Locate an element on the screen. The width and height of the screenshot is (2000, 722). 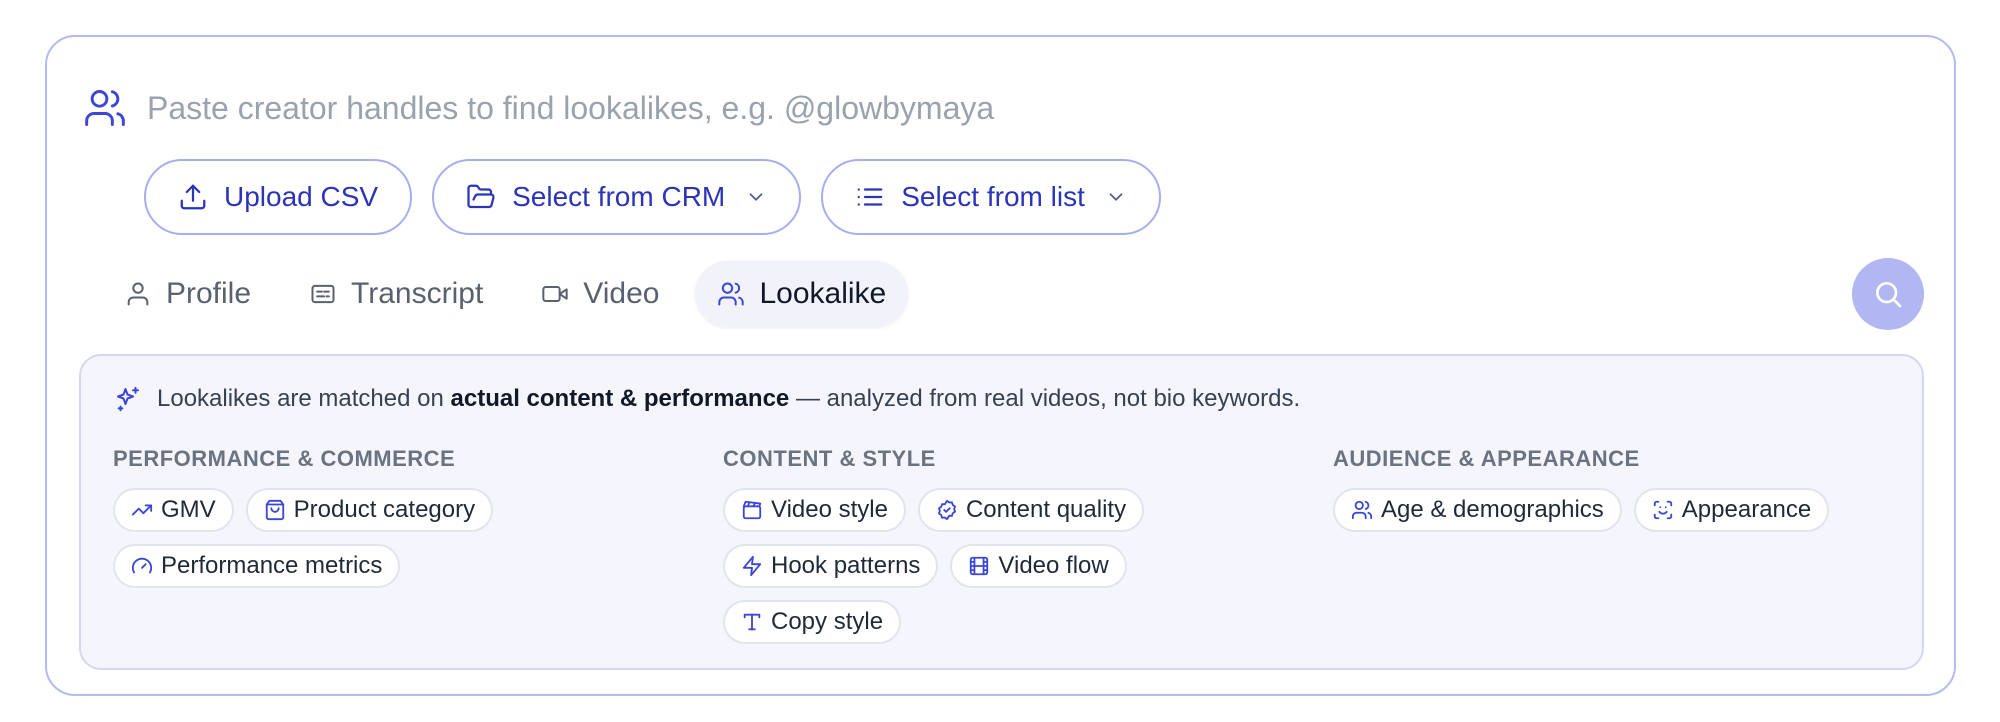
chip-gmv: GMV is located at coordinates (173, 510).